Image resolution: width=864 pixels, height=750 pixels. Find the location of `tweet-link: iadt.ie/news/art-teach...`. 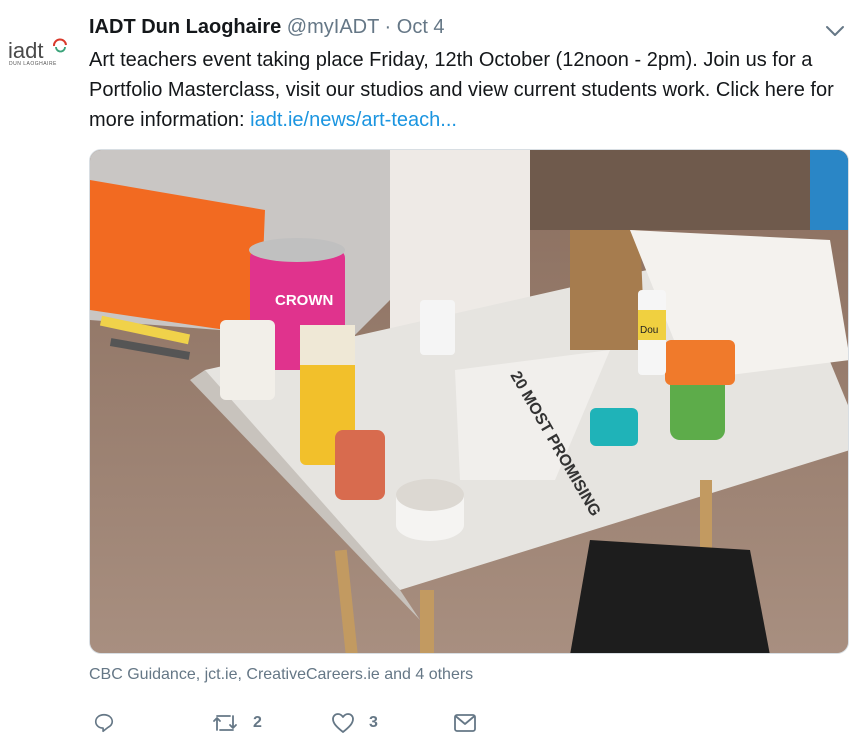

tweet-link: iadt.ie/news/art-teach... is located at coordinates (353, 120).